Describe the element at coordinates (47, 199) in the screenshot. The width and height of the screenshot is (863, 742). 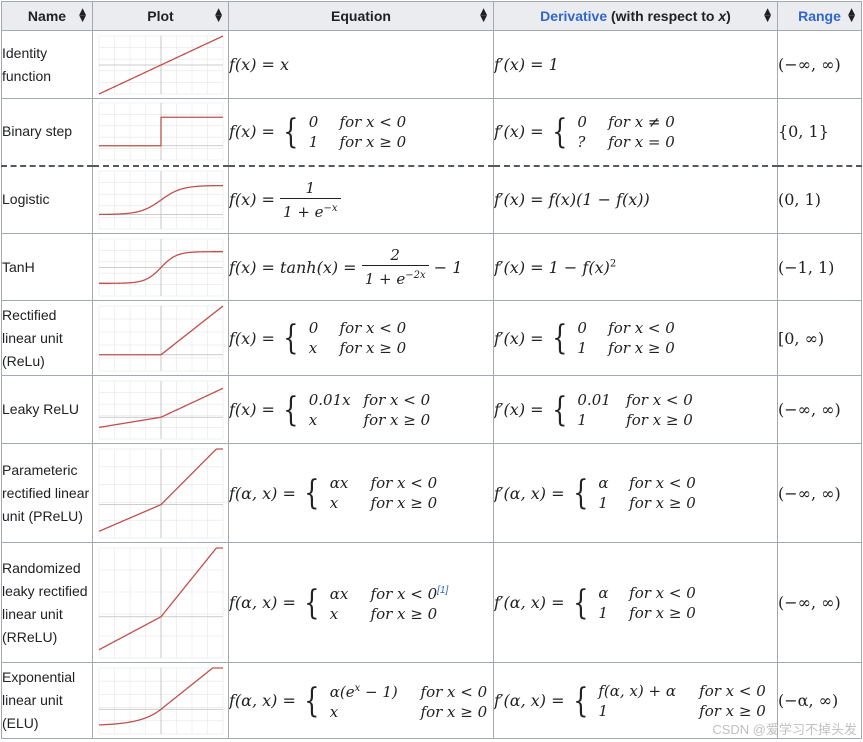
I see `function-name: Logistic` at that location.